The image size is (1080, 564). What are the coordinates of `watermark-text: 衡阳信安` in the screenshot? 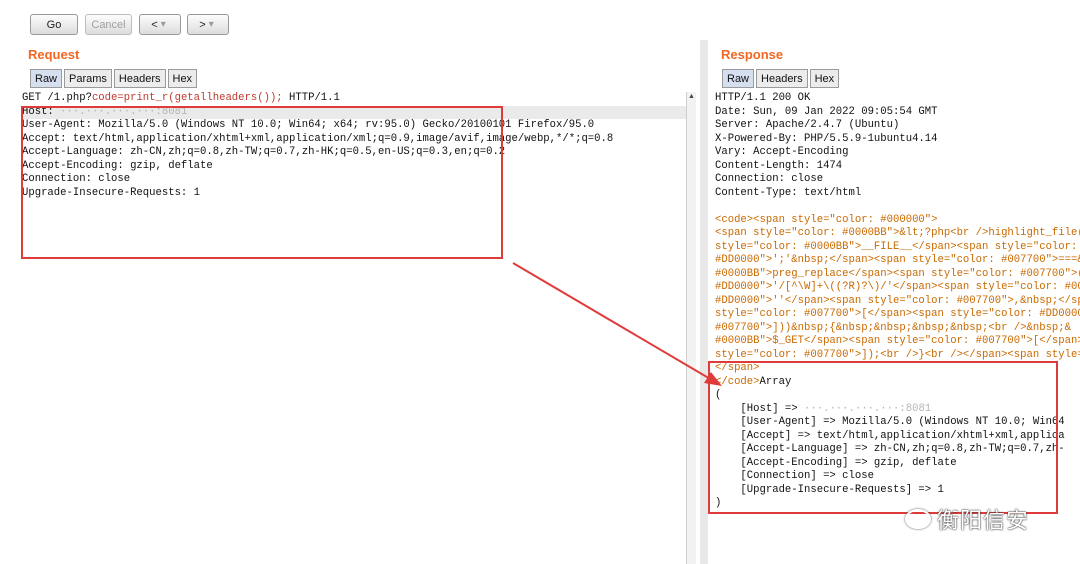 It's located at (983, 520).